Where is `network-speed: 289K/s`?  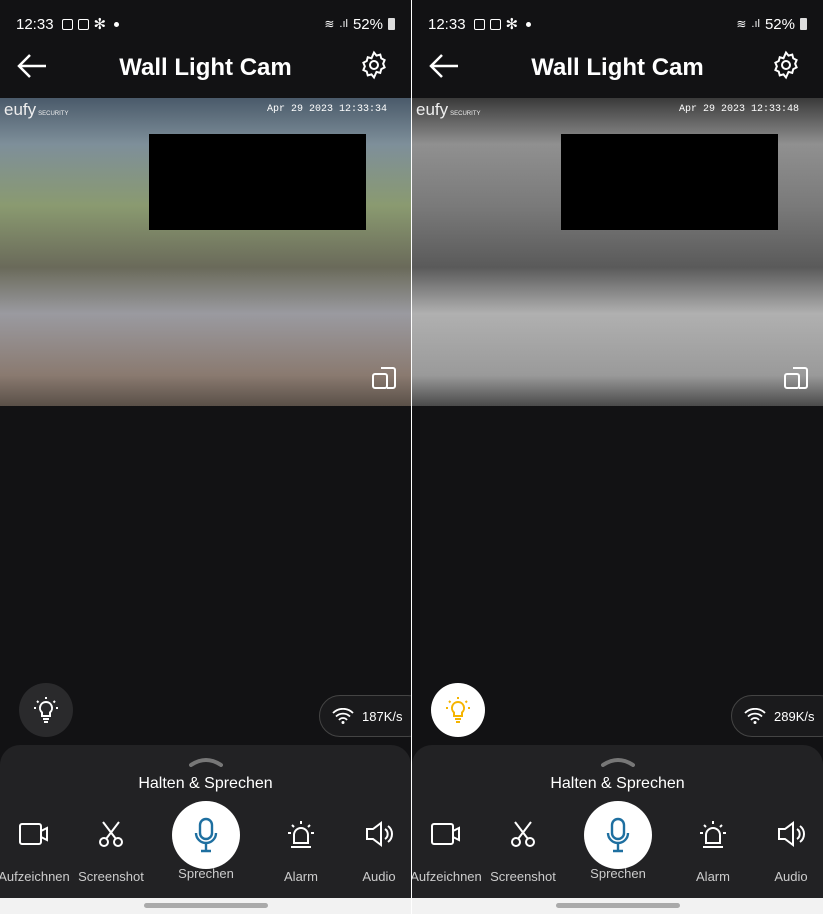 network-speed: 289K/s is located at coordinates (794, 716).